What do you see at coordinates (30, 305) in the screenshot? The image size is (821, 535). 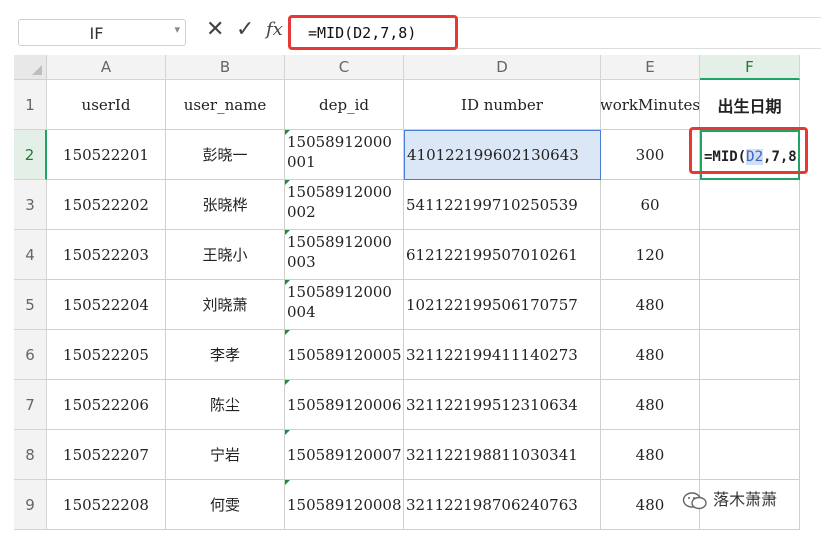 I see `row-header-5: 5` at bounding box center [30, 305].